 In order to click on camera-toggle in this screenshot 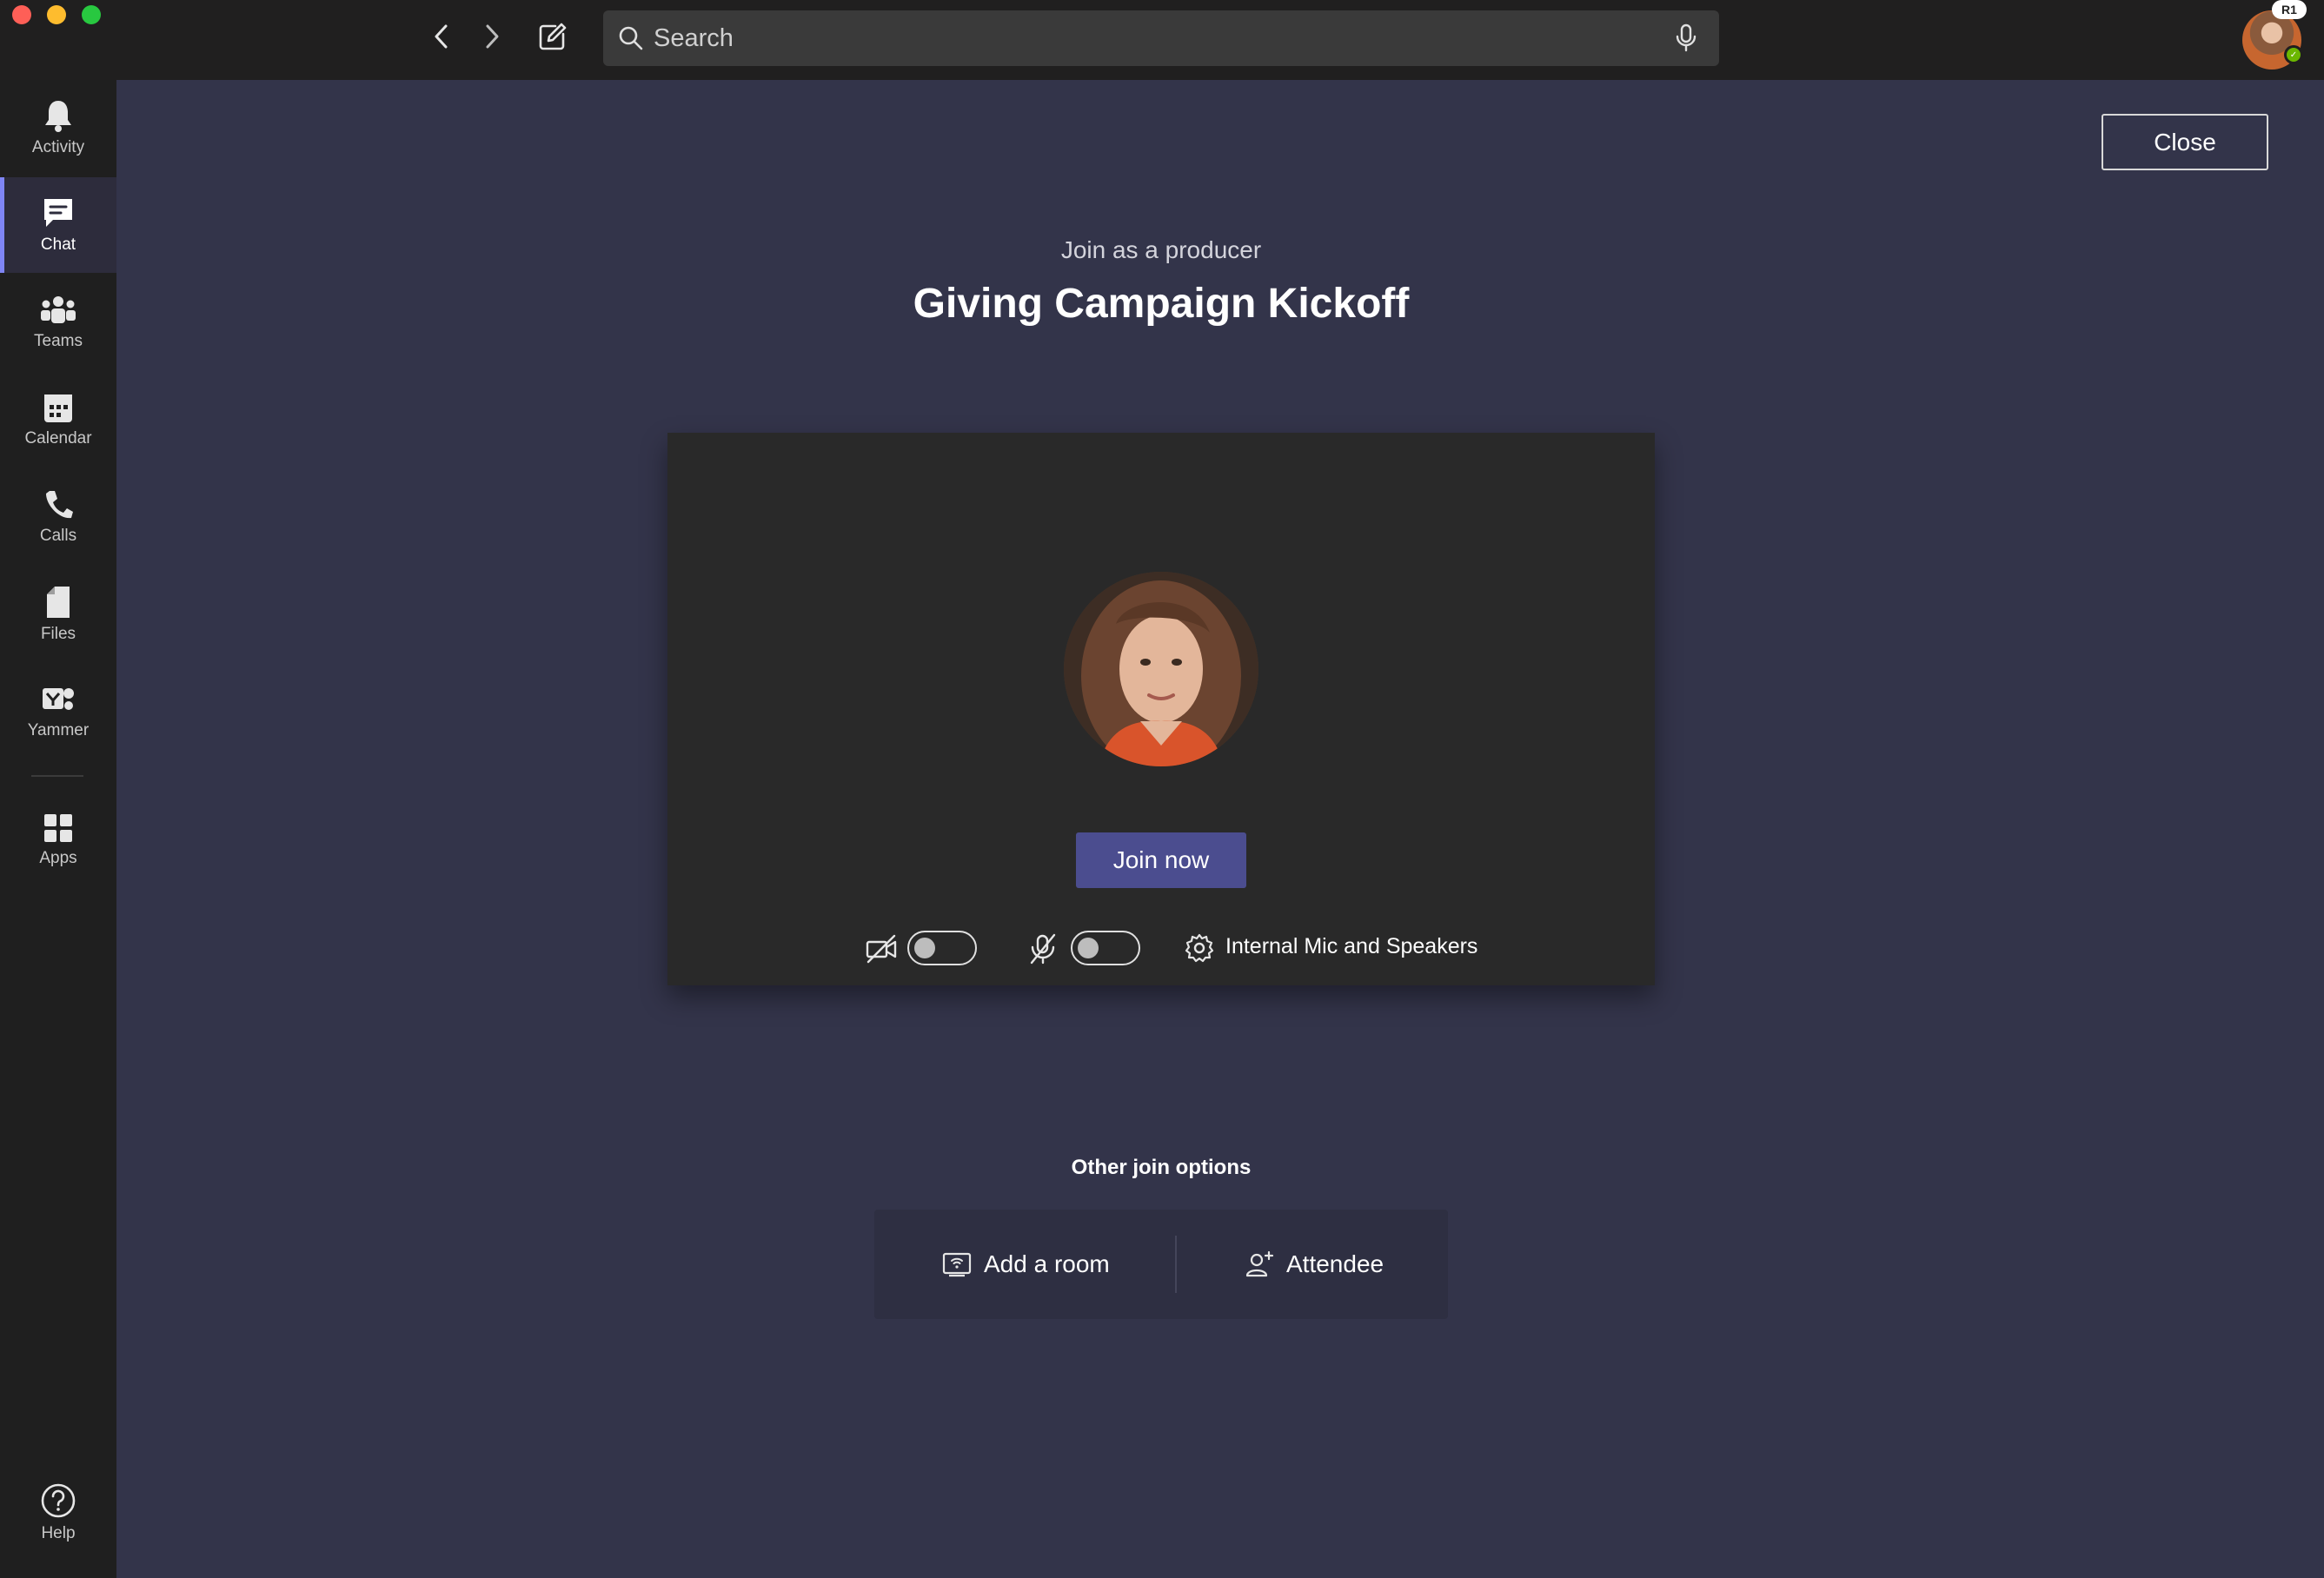, I will do `click(942, 948)`.